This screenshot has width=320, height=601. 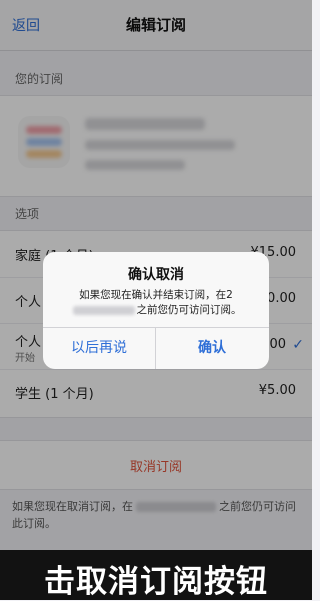 I want to click on caption-banner: 击取消订阅按钮, so click(x=156, y=575).